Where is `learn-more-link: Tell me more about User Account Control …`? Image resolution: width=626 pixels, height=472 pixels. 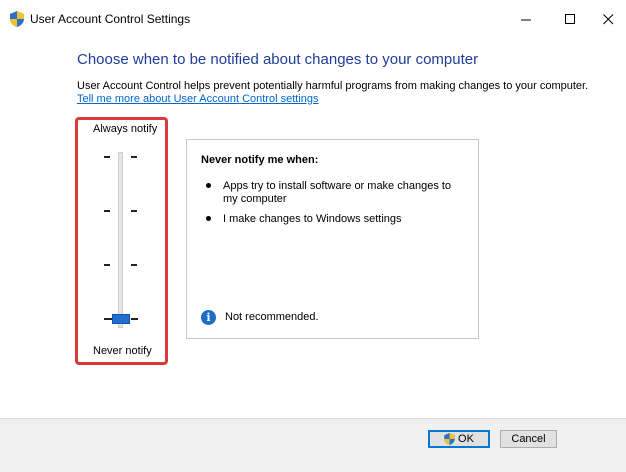
learn-more-link: Tell me more about User Account Control … is located at coordinates (198, 99).